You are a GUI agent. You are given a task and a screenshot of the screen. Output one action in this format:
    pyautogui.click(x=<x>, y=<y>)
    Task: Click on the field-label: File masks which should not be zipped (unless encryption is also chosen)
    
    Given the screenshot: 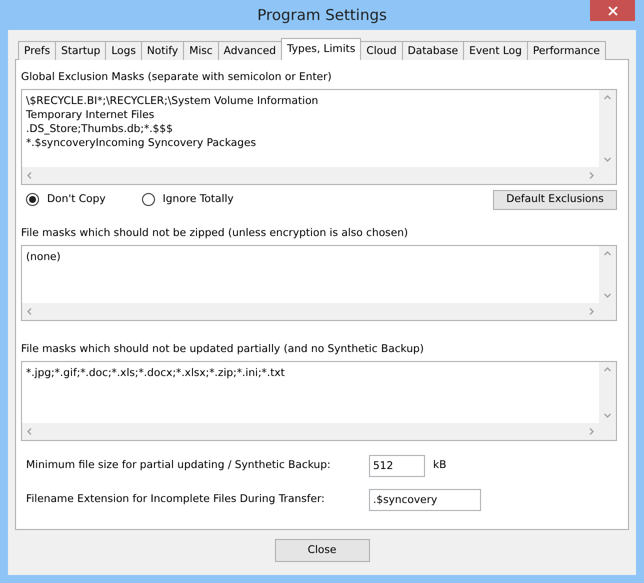 What is the action you would take?
    pyautogui.click(x=215, y=233)
    